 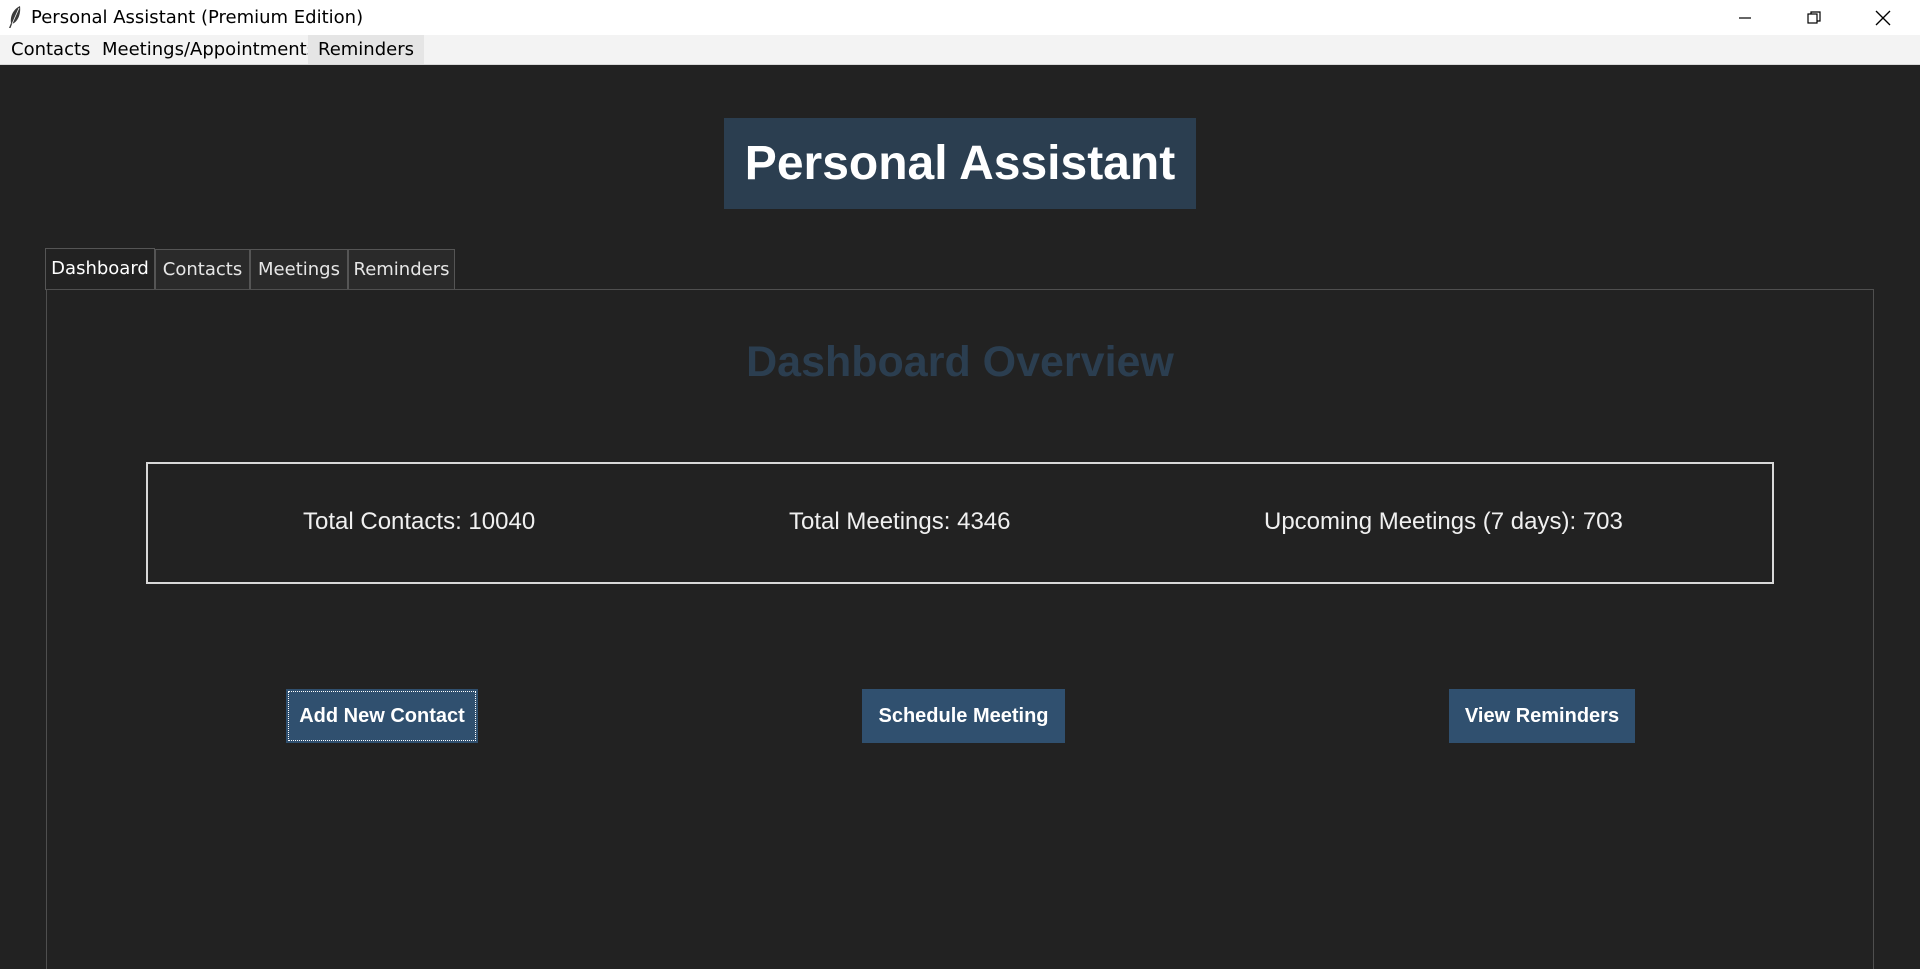 I want to click on stat-total-meetings: Total Meetings: 4346, so click(x=899, y=522).